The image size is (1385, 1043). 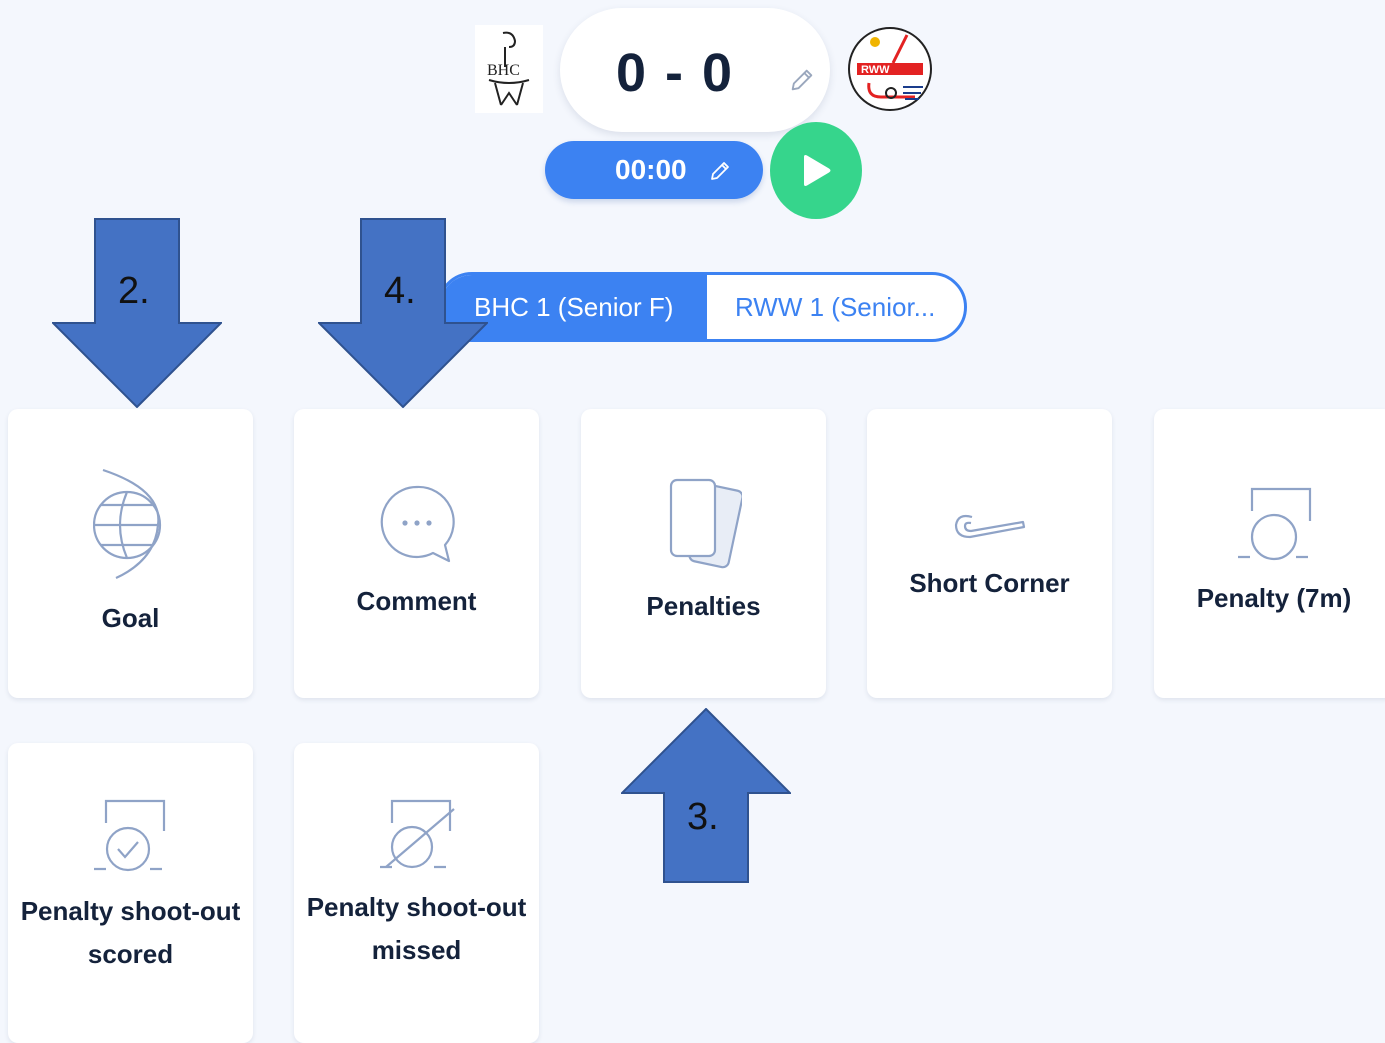 I want to click on annotation-arrow-2: 2., so click(x=137, y=313).